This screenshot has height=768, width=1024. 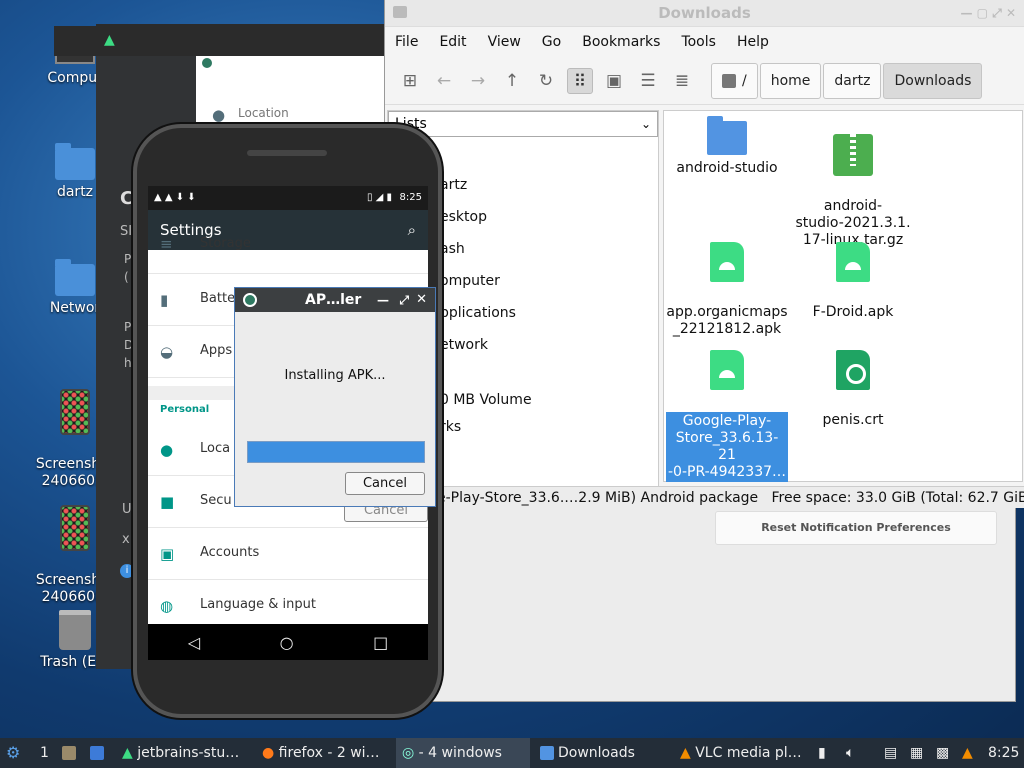 What do you see at coordinates (185, 409) in the screenshot?
I see `section-personal: Personal` at bounding box center [185, 409].